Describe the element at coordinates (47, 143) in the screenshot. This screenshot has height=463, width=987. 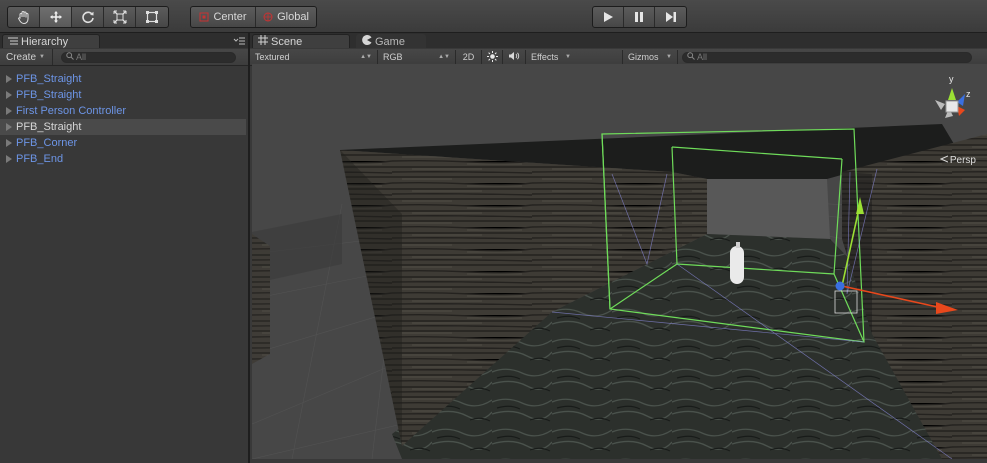
I see `list-item-label: PFB_Corner` at that location.